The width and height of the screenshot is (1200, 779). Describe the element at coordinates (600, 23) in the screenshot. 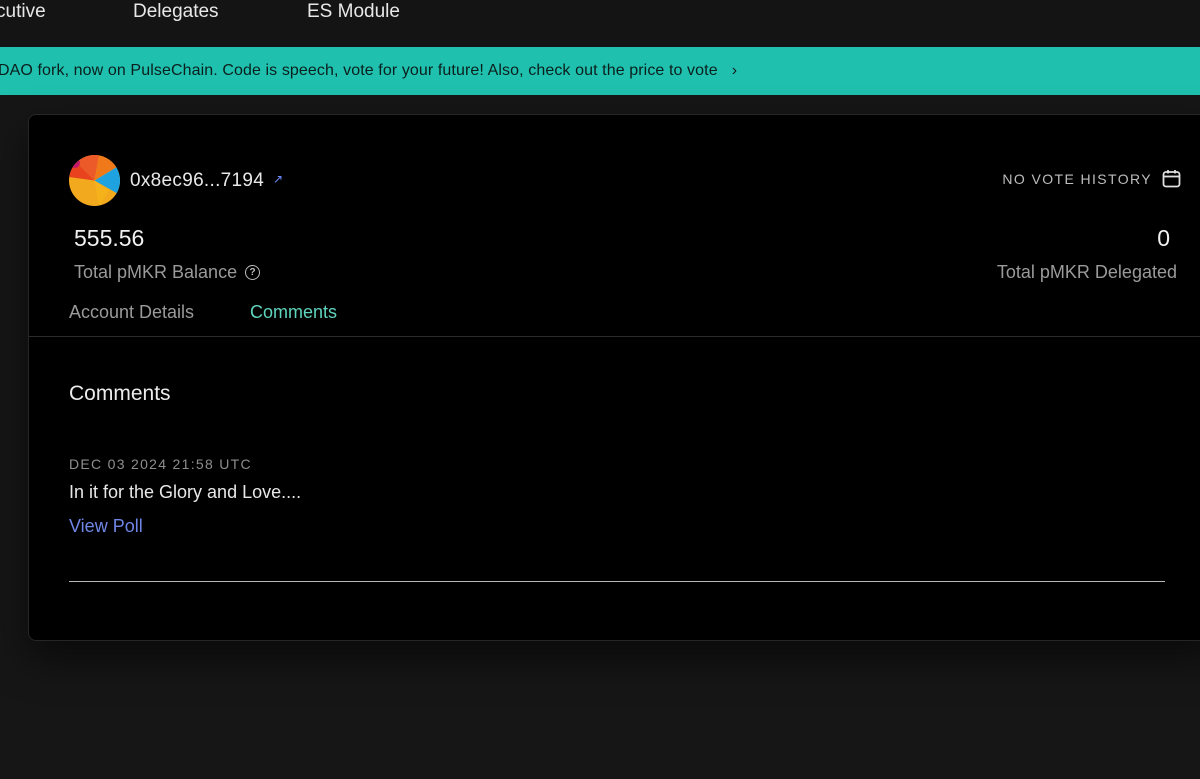

I see `top-navigation: cutive Delegates ES Module` at that location.